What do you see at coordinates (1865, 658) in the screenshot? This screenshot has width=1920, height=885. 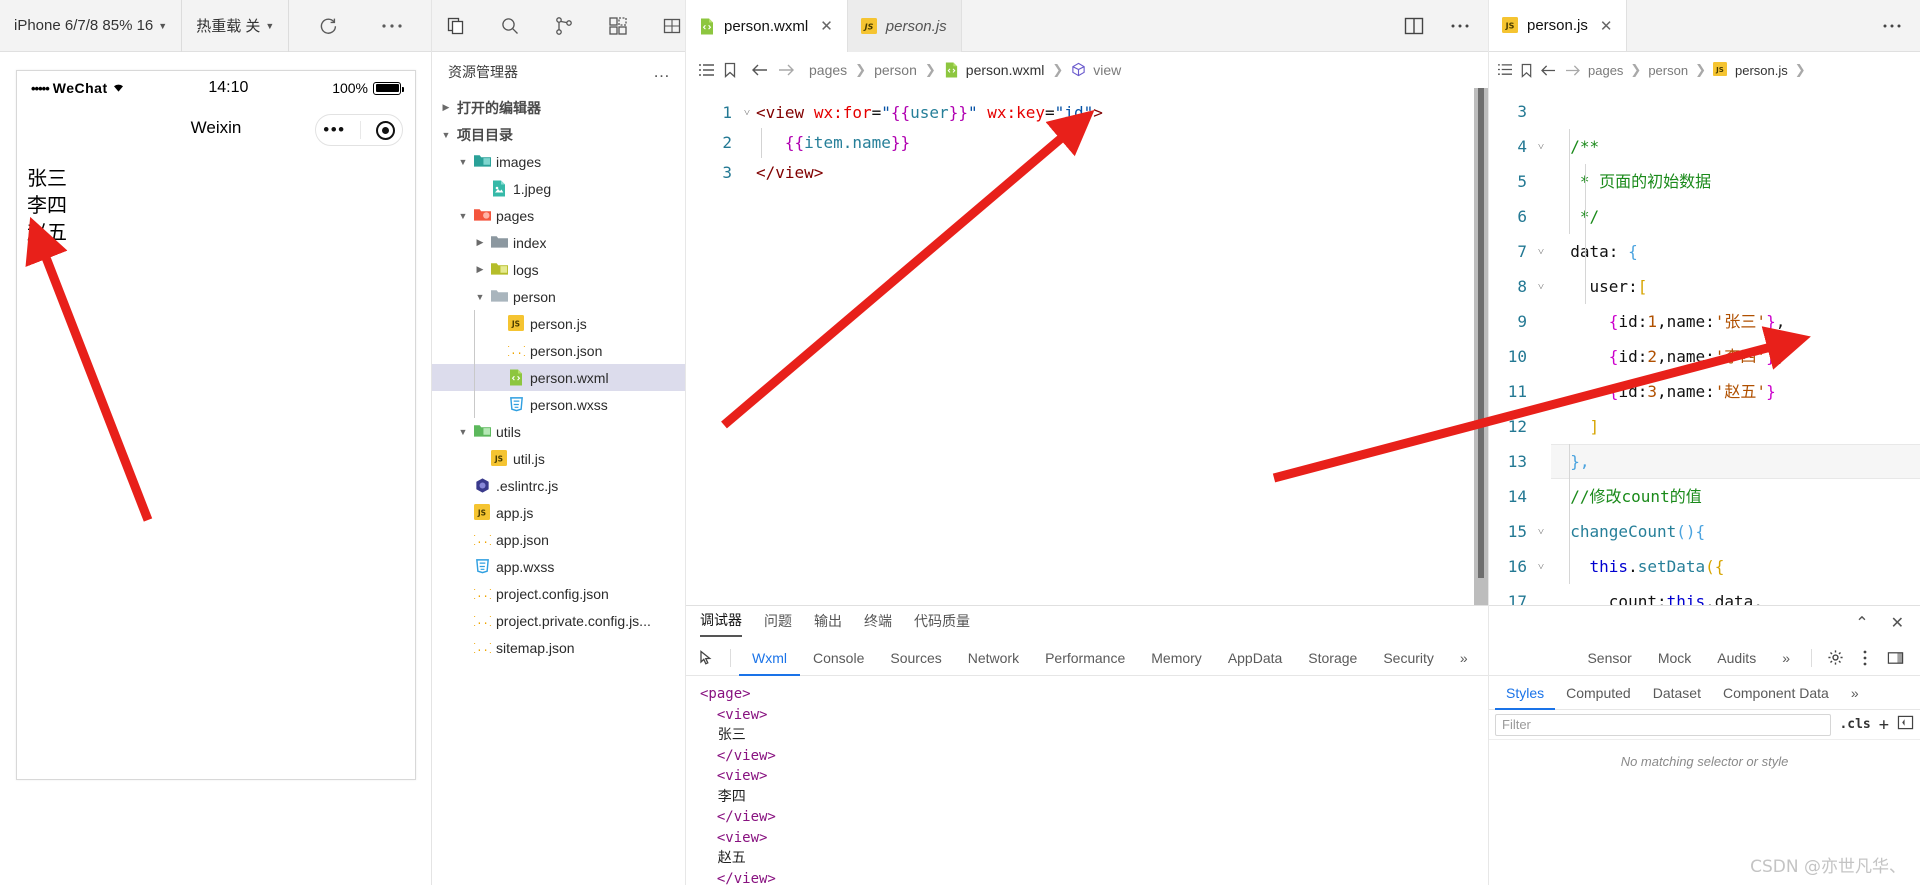 I see `more-vertical-icon` at bounding box center [1865, 658].